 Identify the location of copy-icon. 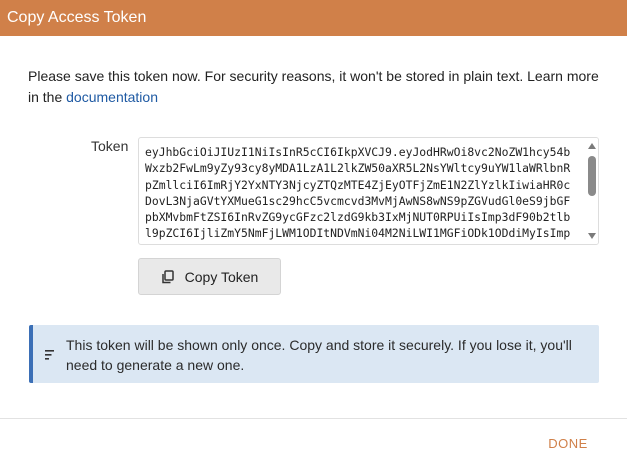
(168, 276).